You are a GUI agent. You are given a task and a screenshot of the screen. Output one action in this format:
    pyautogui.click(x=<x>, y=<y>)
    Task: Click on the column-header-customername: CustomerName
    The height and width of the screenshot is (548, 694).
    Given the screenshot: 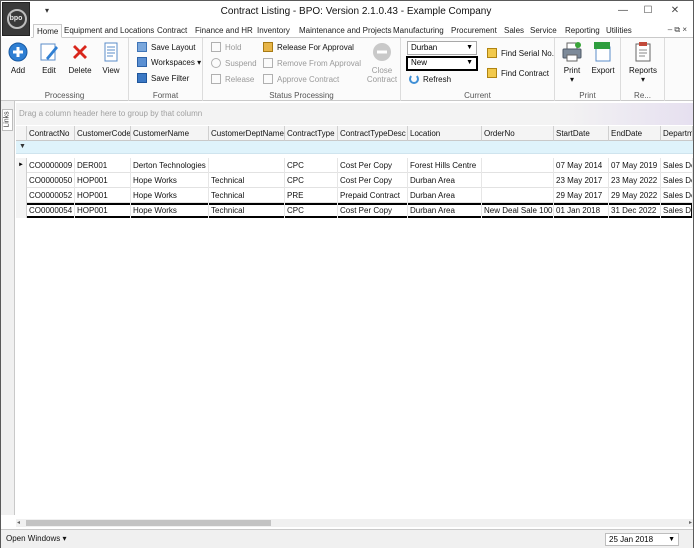 What is the action you would take?
    pyautogui.click(x=170, y=133)
    